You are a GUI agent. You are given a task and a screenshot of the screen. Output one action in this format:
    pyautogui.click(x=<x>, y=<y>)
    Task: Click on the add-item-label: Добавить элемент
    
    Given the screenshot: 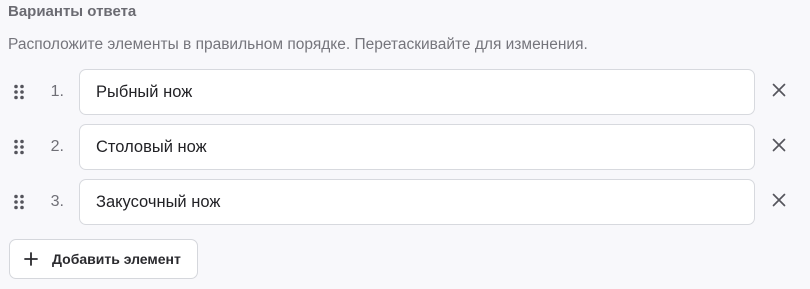 What is the action you would take?
    pyautogui.click(x=116, y=259)
    